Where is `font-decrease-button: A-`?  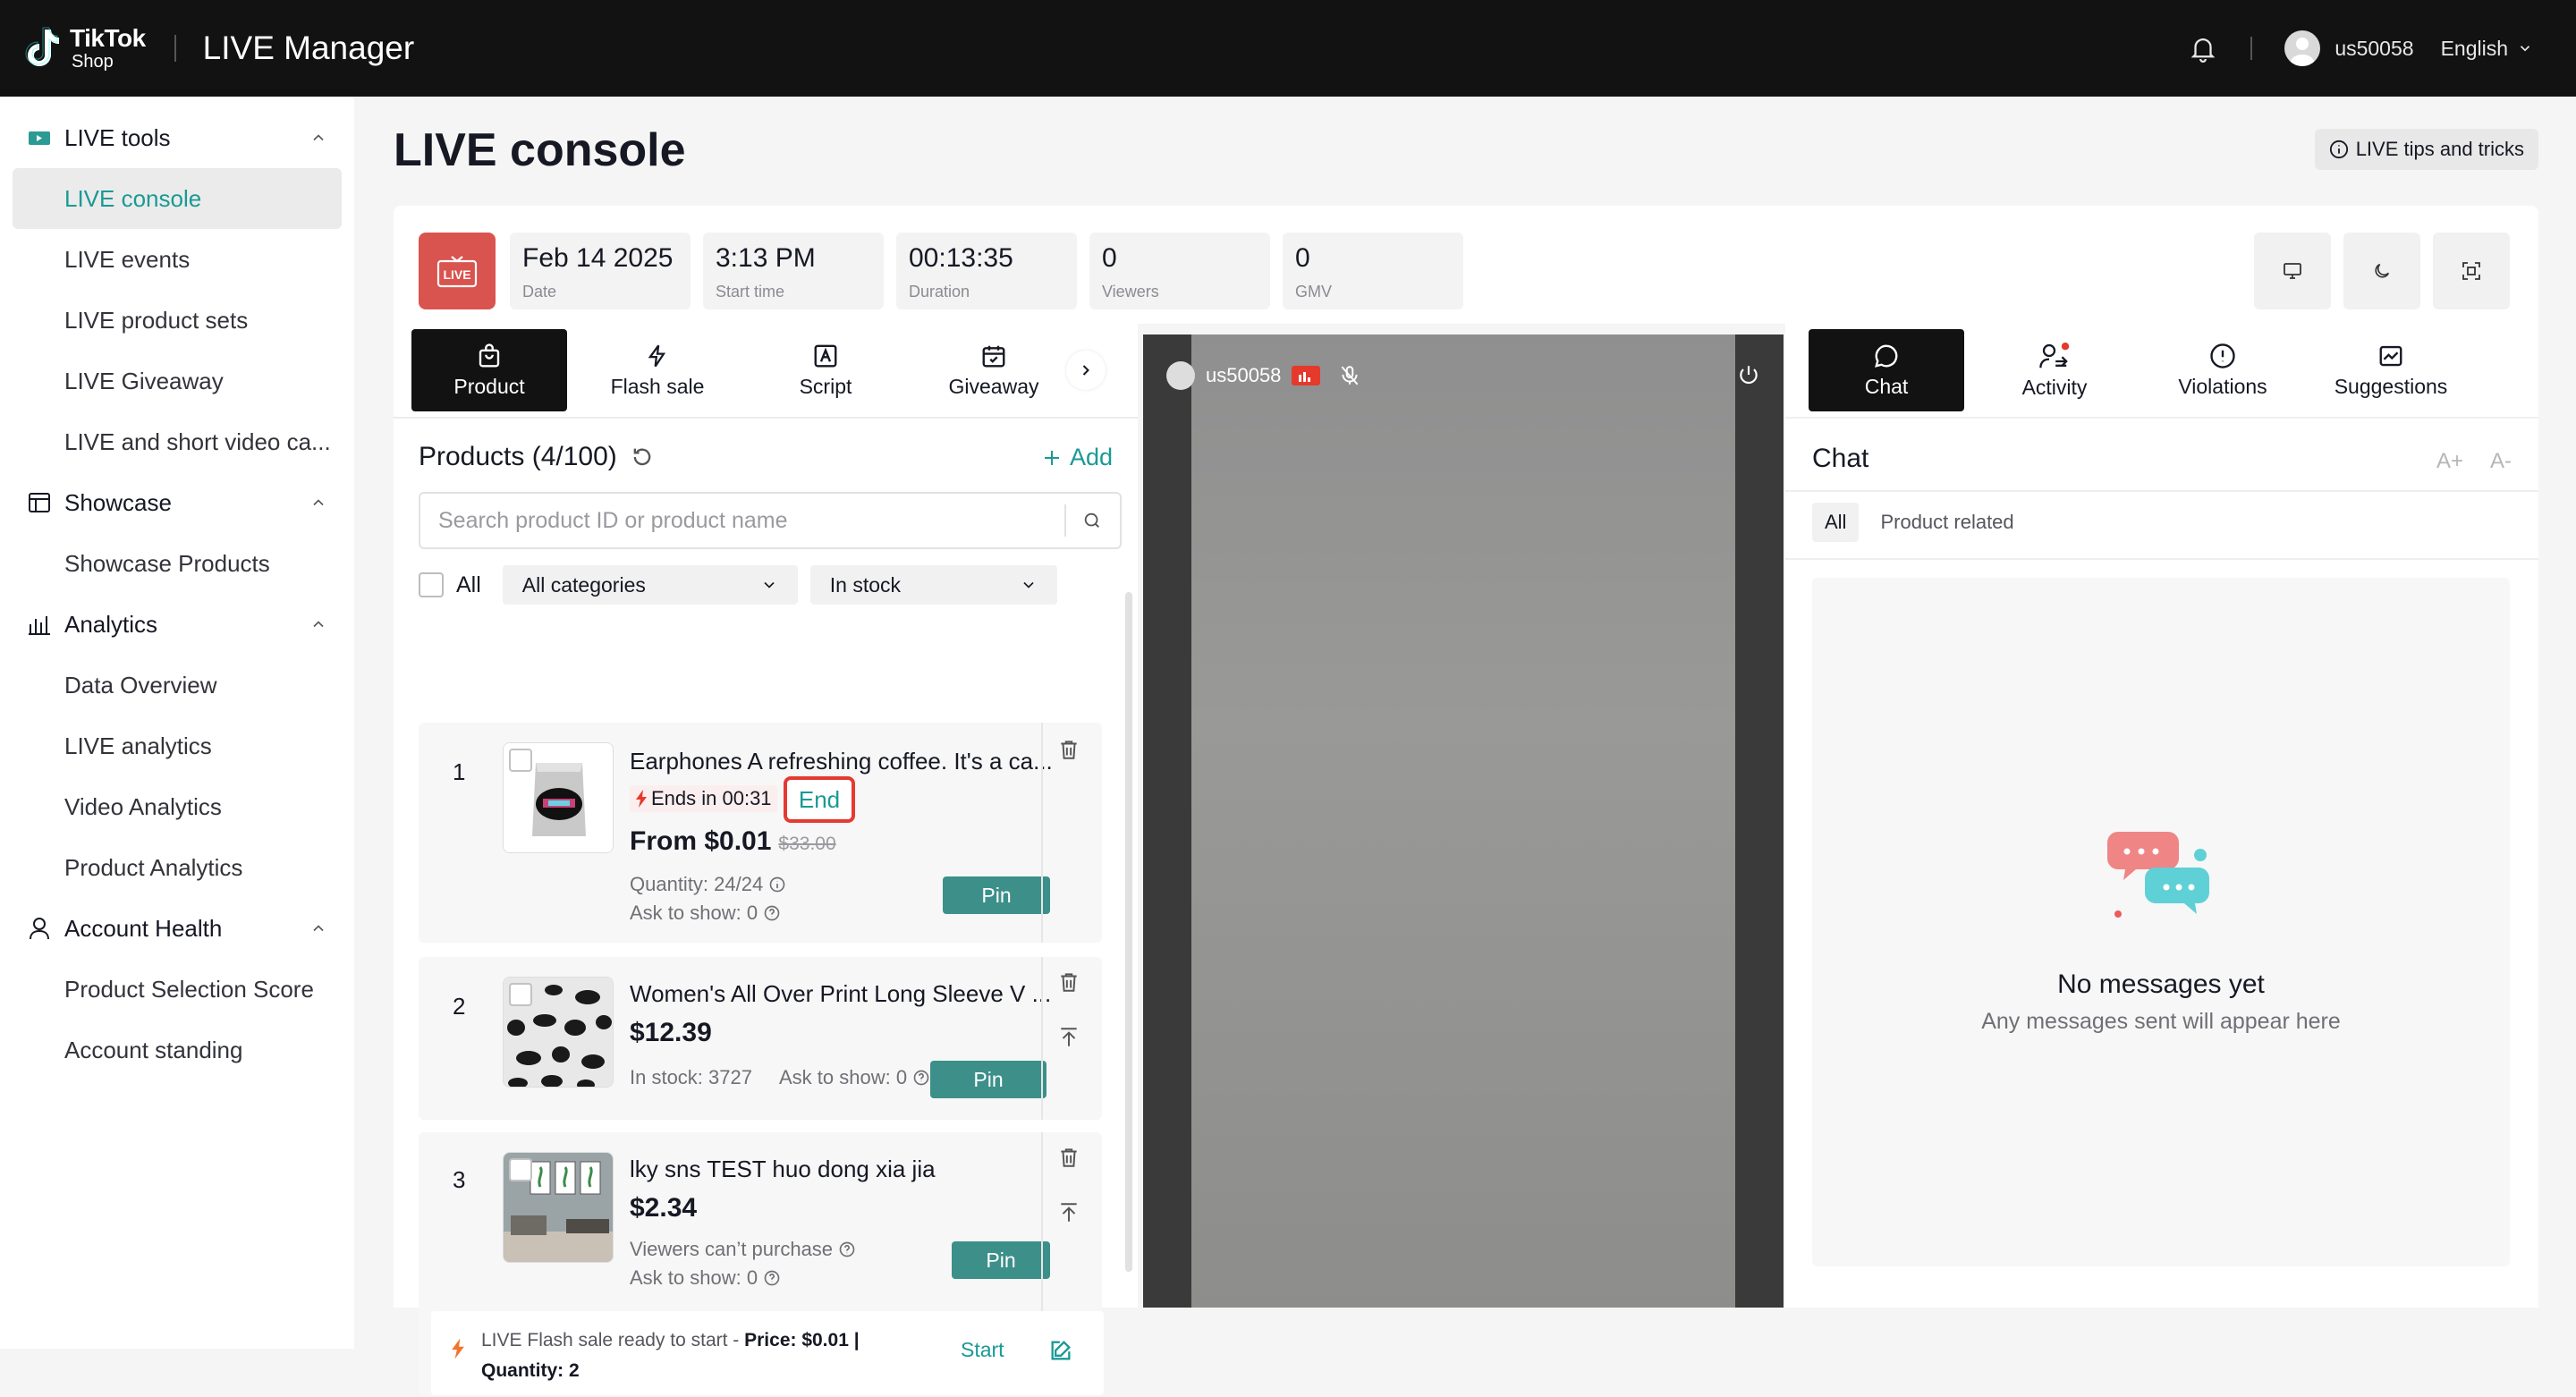 font-decrease-button: A- is located at coordinates (2501, 461).